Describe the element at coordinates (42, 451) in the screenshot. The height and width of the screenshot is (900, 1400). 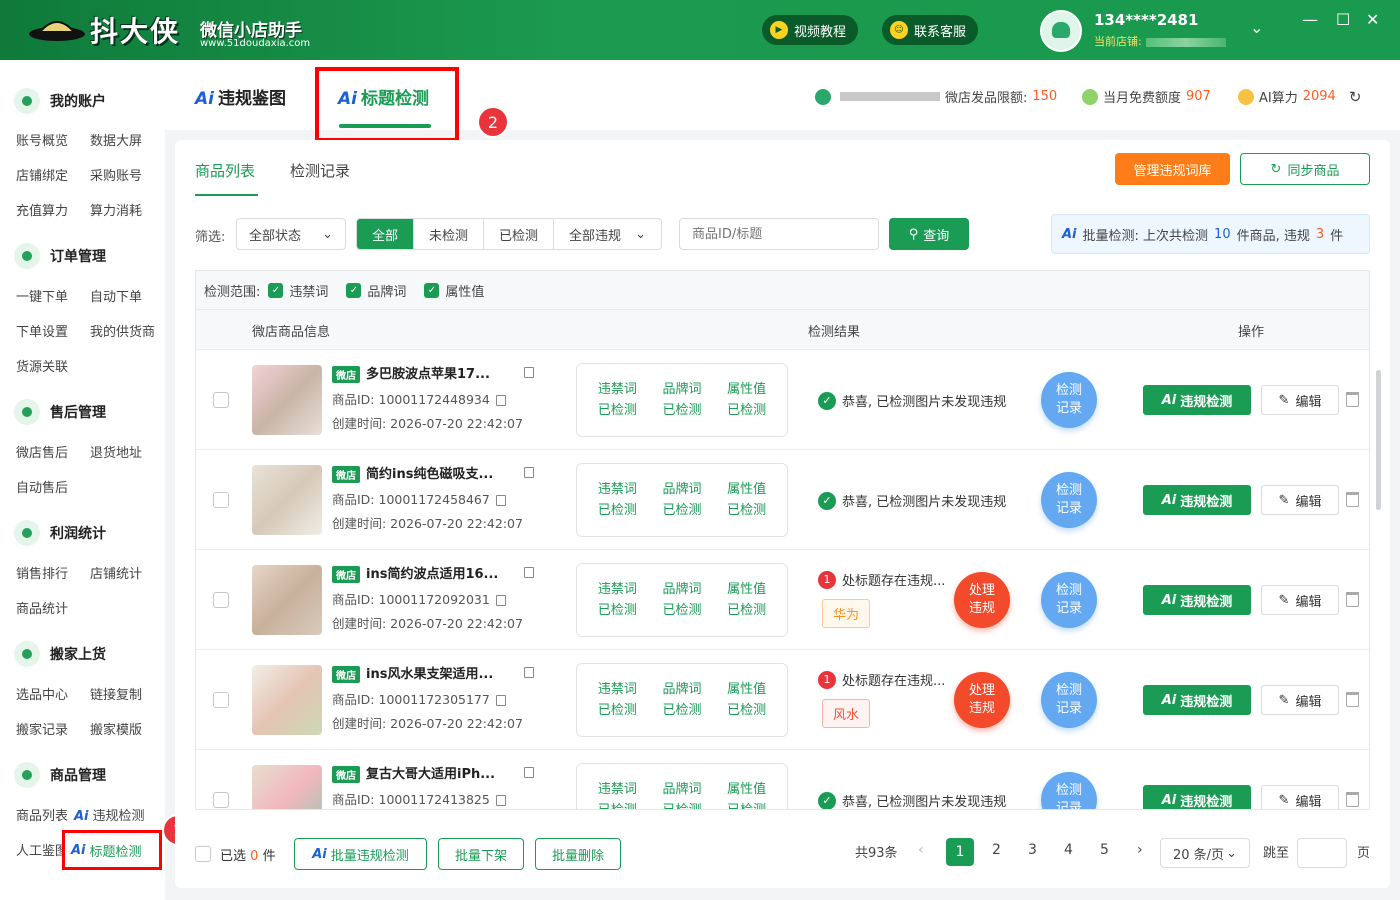
I see `sidebar-item-shop-aftersale: 微店售后` at that location.